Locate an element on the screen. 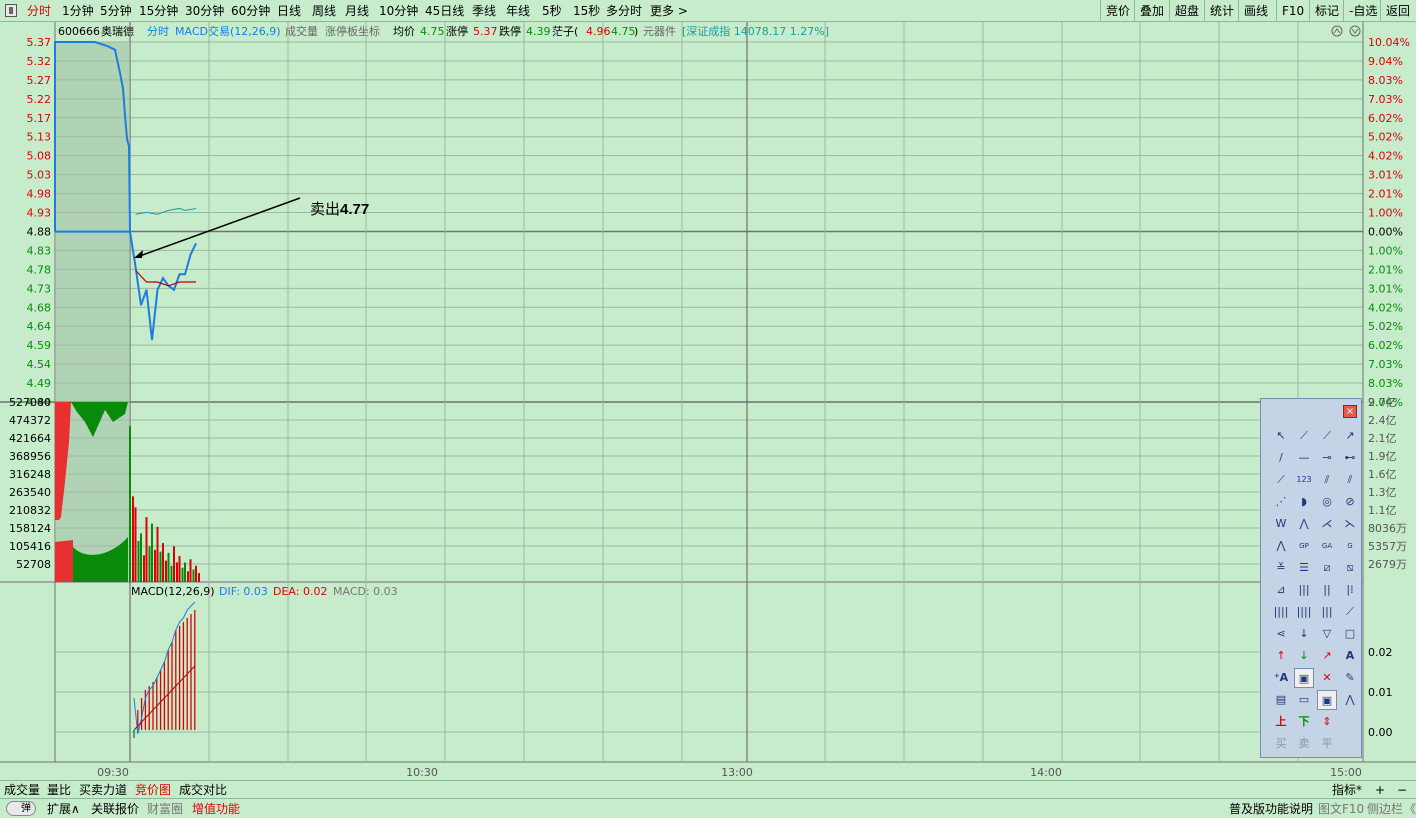  zigzag-icon: ⋌ is located at coordinates (1327, 524).